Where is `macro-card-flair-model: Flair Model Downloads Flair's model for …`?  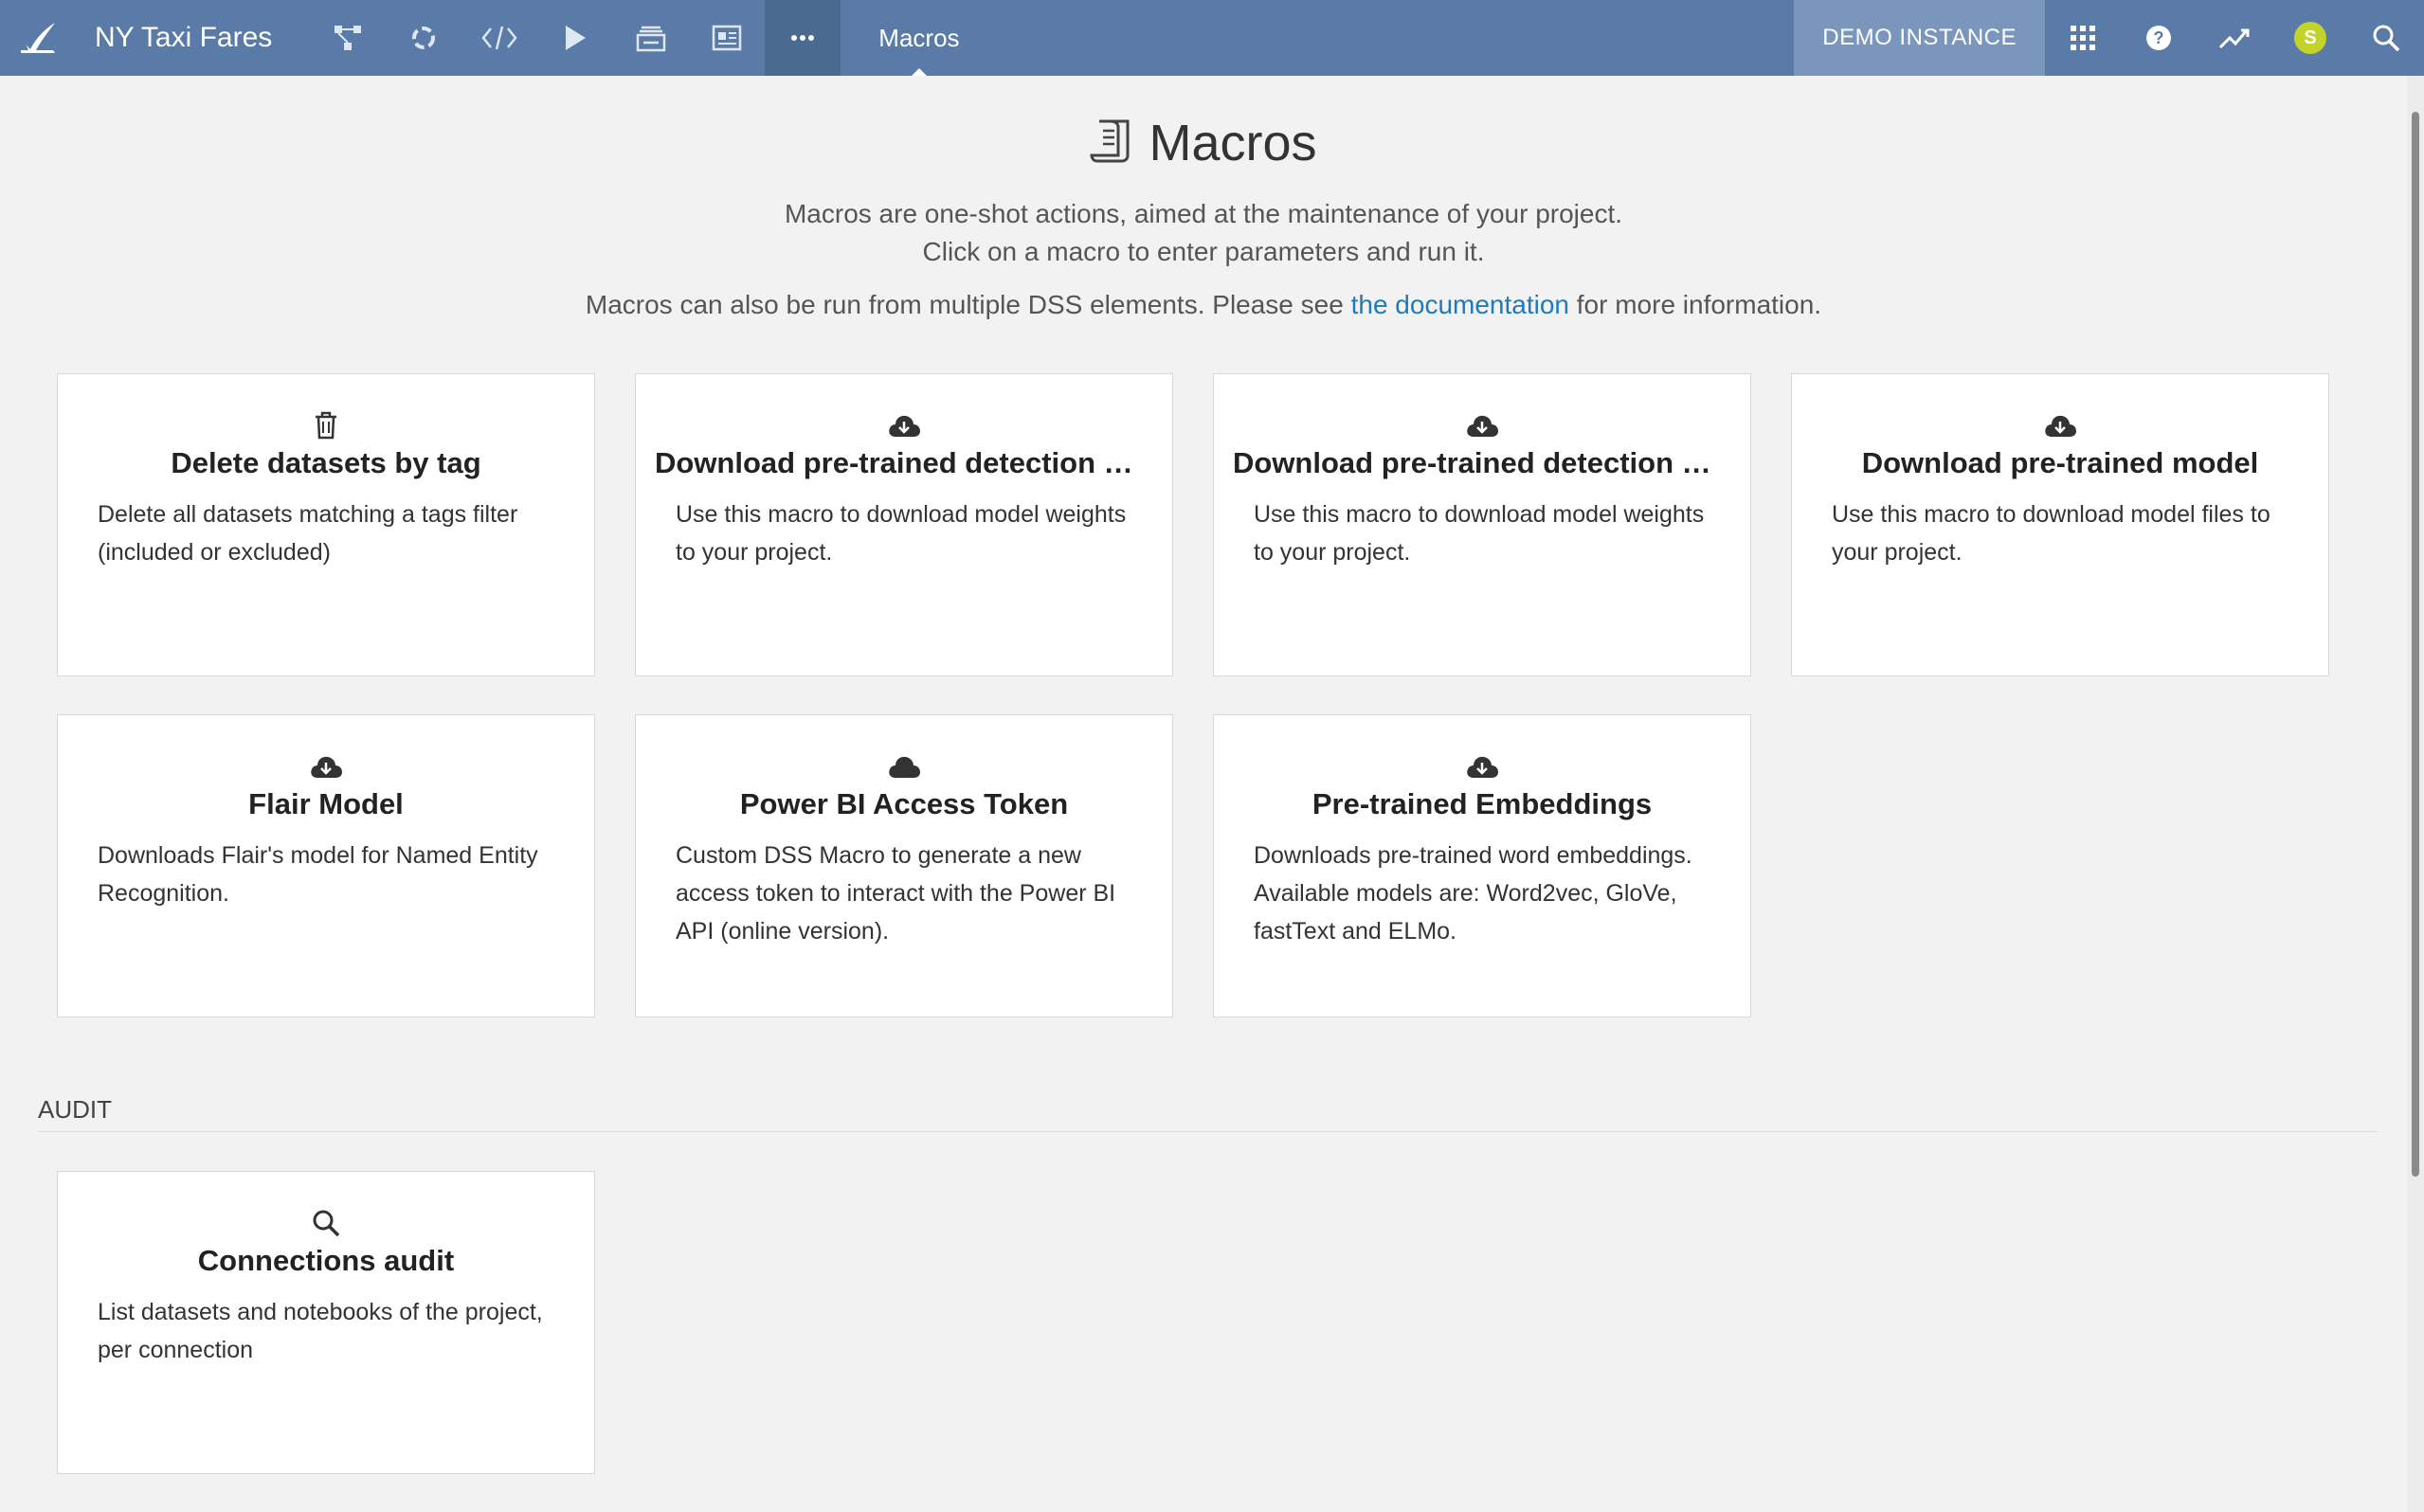
macro-card-flair-model: Flair Model Downloads Flair's model for … is located at coordinates (326, 865).